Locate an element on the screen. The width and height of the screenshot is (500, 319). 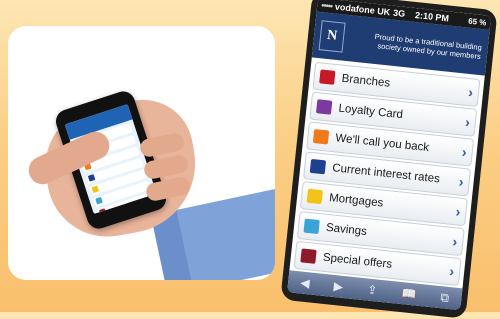
menu-item-label: We'll call you back is located at coordinates (382, 143).